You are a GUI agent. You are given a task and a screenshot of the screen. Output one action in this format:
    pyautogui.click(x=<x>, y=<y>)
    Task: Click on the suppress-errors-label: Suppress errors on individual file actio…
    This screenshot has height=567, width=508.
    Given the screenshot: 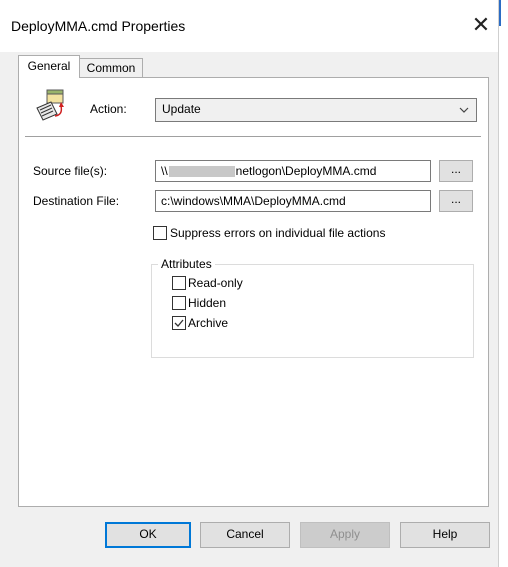 What is the action you would take?
    pyautogui.click(x=278, y=233)
    